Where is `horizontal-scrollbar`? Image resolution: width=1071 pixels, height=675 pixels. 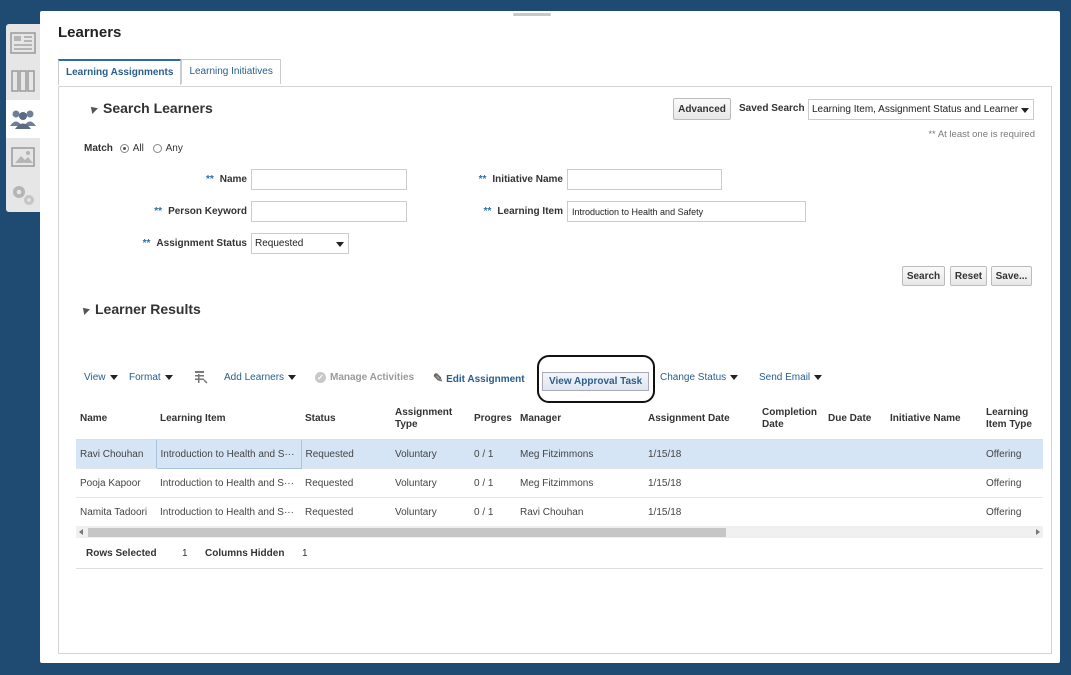 horizontal-scrollbar is located at coordinates (559, 532).